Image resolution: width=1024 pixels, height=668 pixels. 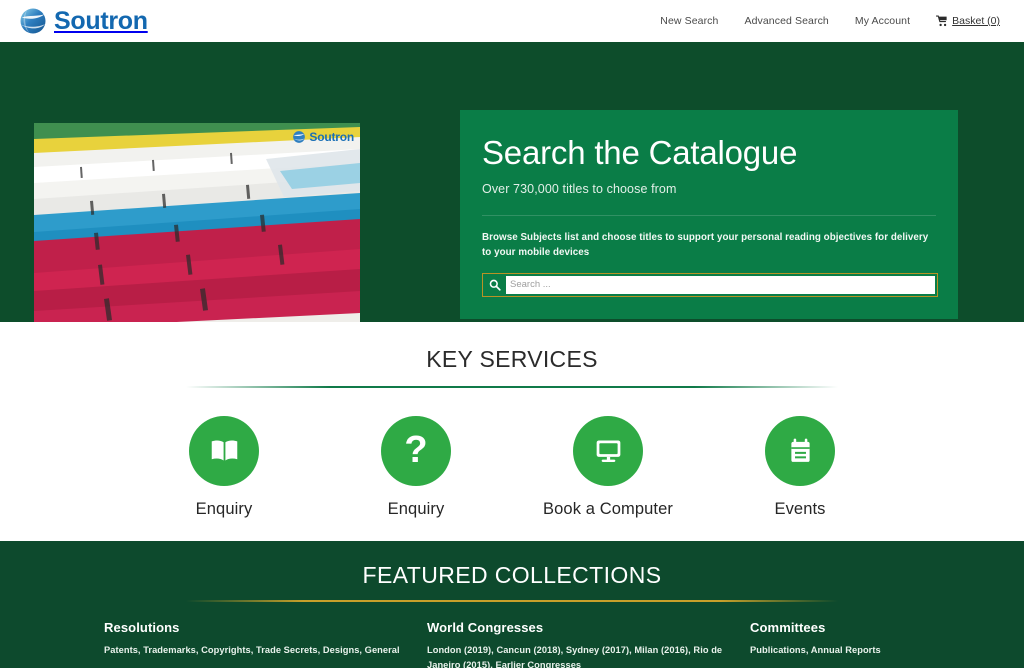 I want to click on desktop-monitor-icon, so click(x=608, y=451).